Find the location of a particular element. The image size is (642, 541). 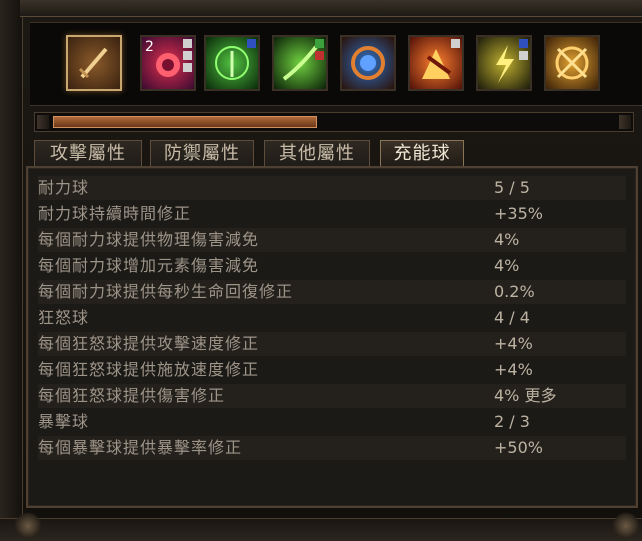

green-gem-icon is located at coordinates (319, 43).